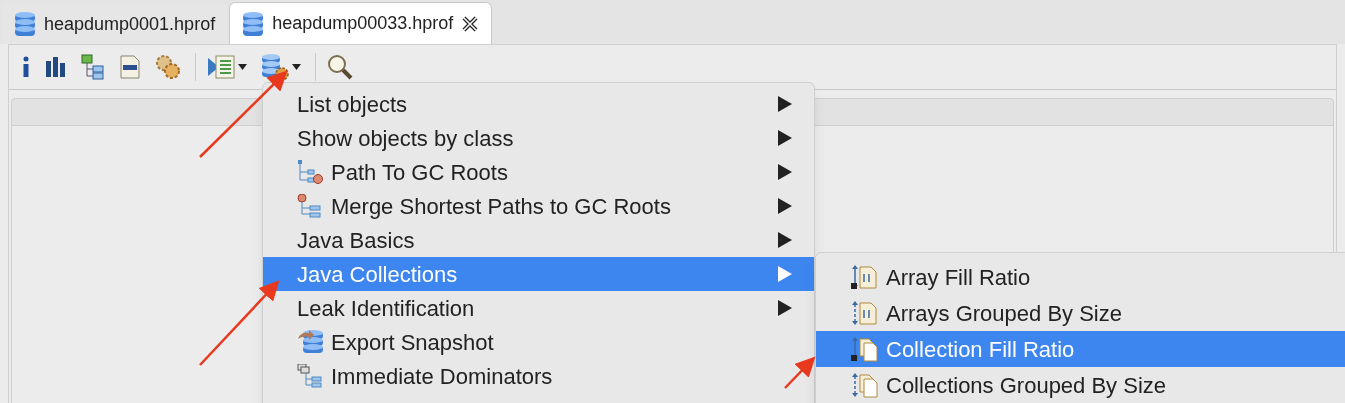 The height and width of the screenshot is (403, 1345). Describe the element at coordinates (93, 67) in the screenshot. I see `tree-icon` at that location.